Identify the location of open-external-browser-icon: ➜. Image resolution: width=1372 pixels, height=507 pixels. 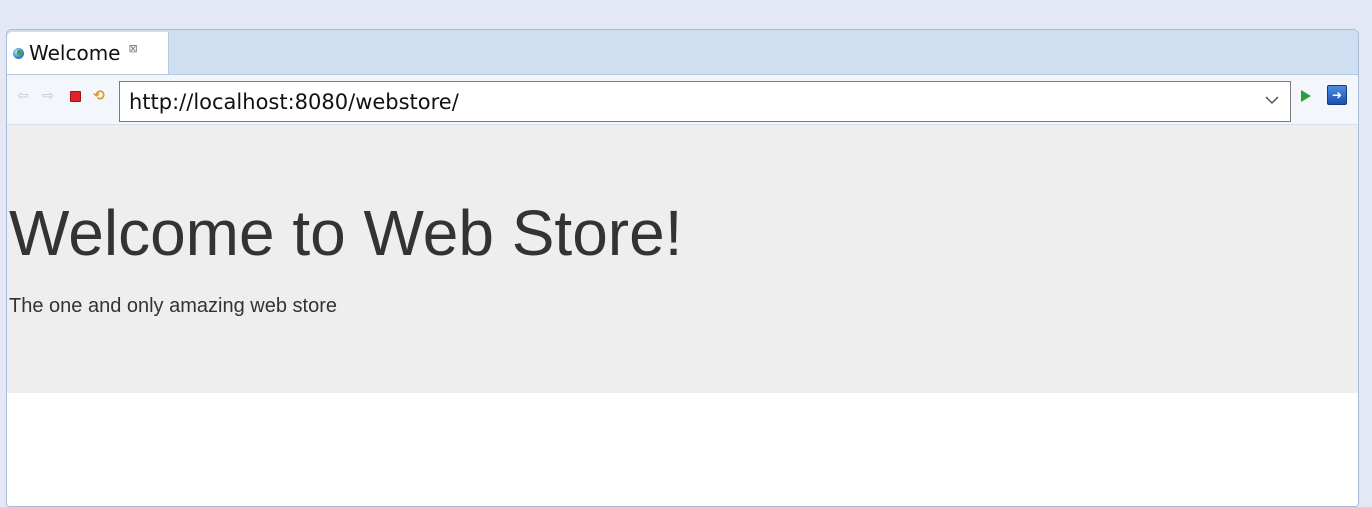
(1337, 95).